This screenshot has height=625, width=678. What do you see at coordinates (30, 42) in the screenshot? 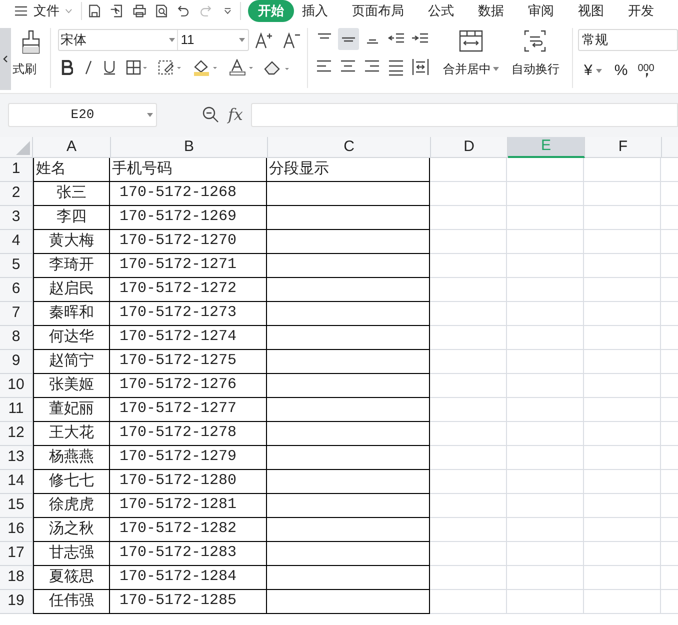
I see `format-painter-icon` at bounding box center [30, 42].